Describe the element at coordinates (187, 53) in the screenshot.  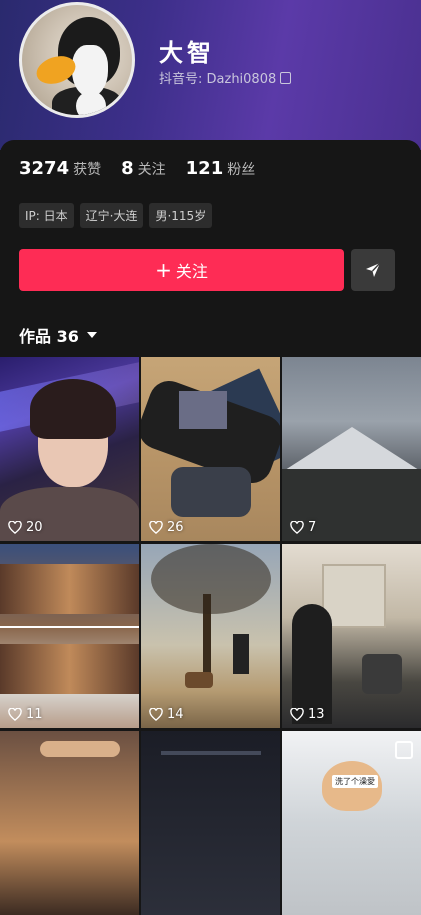
I see `profile-name: 大智` at that location.